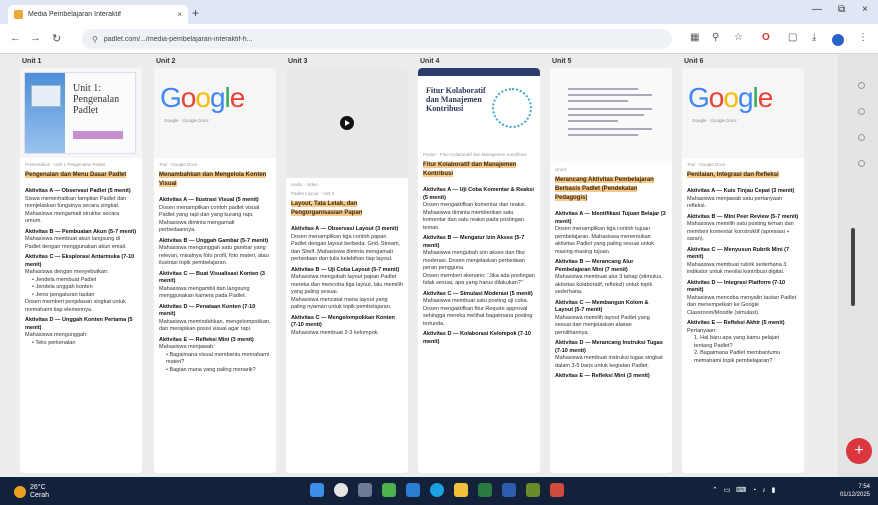  I want to click on body-text: Mahasiswa membuat satu posting uji coba., so click(476, 301).